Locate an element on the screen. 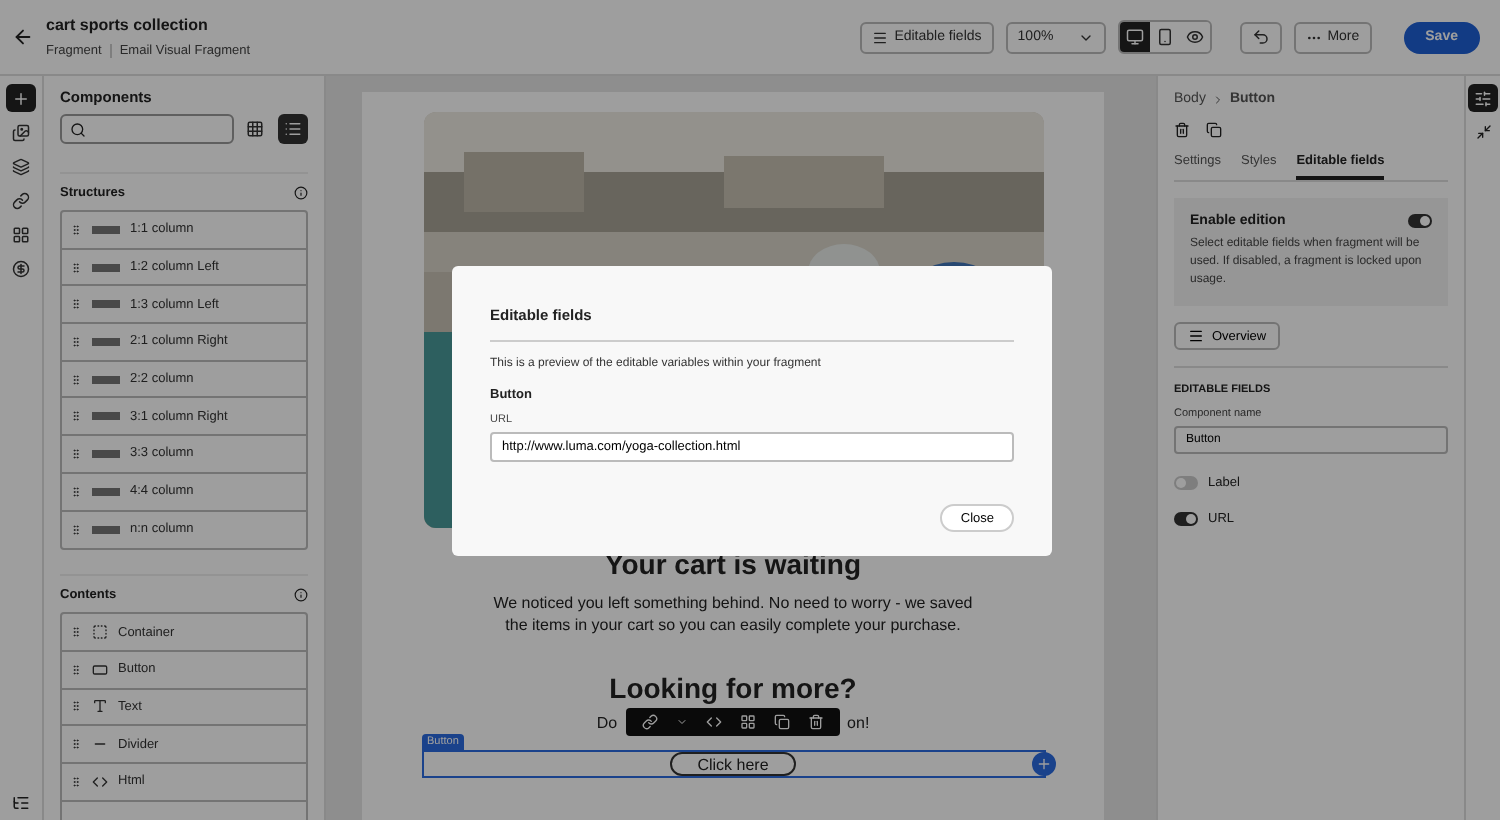  eye-icon is located at coordinates (1194, 37).